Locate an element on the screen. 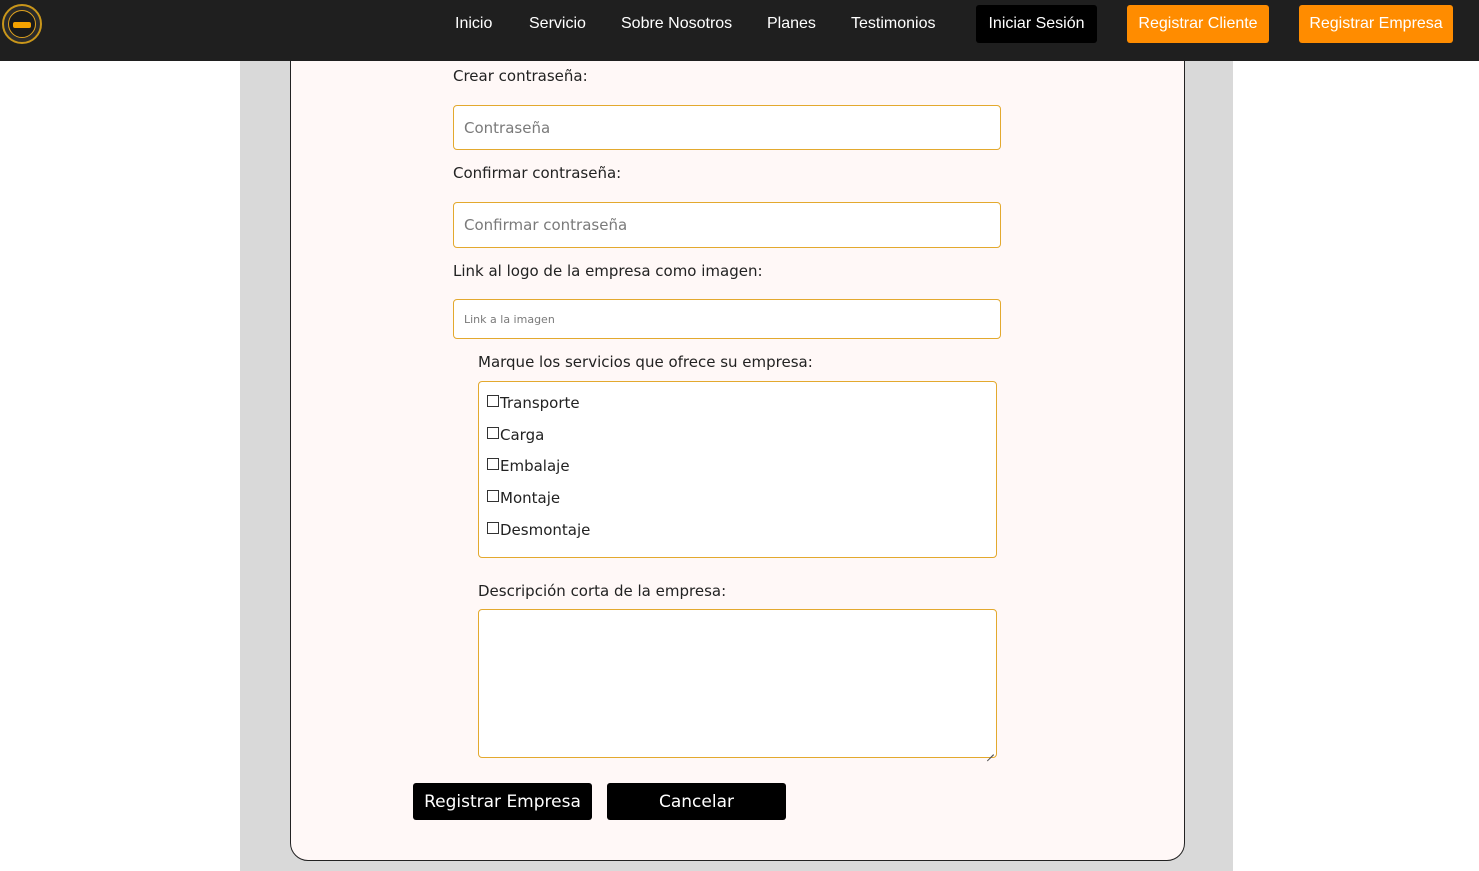 This screenshot has height=871, width=1479. service-option-label: Desmontaje is located at coordinates (545, 530).